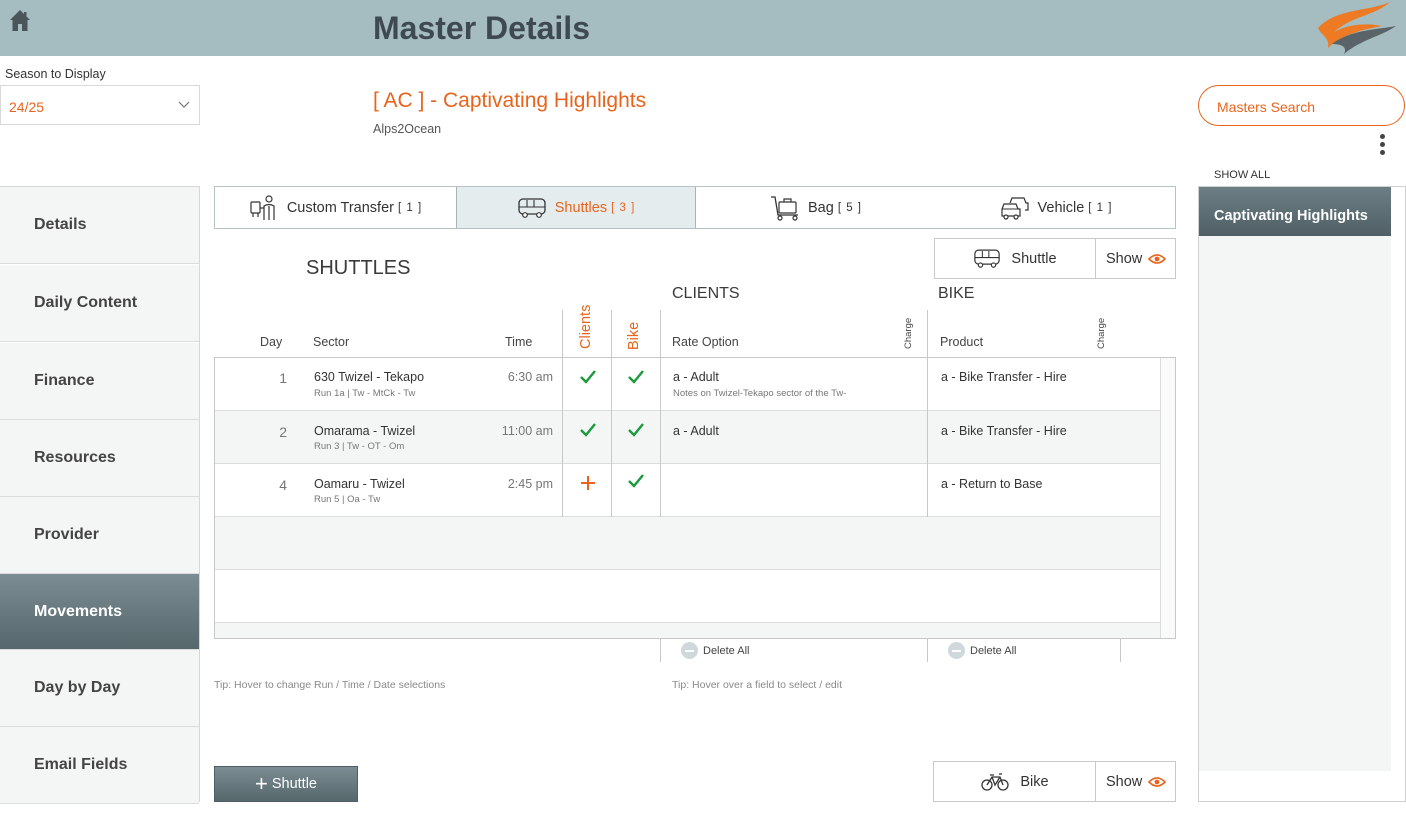 The height and width of the screenshot is (820, 1406). I want to click on row-time: 6:30 am, so click(513, 377).